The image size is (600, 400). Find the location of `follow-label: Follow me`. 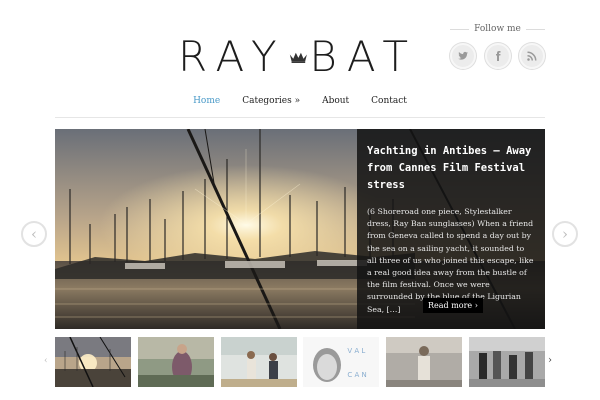

follow-label: Follow me is located at coordinates (497, 29).